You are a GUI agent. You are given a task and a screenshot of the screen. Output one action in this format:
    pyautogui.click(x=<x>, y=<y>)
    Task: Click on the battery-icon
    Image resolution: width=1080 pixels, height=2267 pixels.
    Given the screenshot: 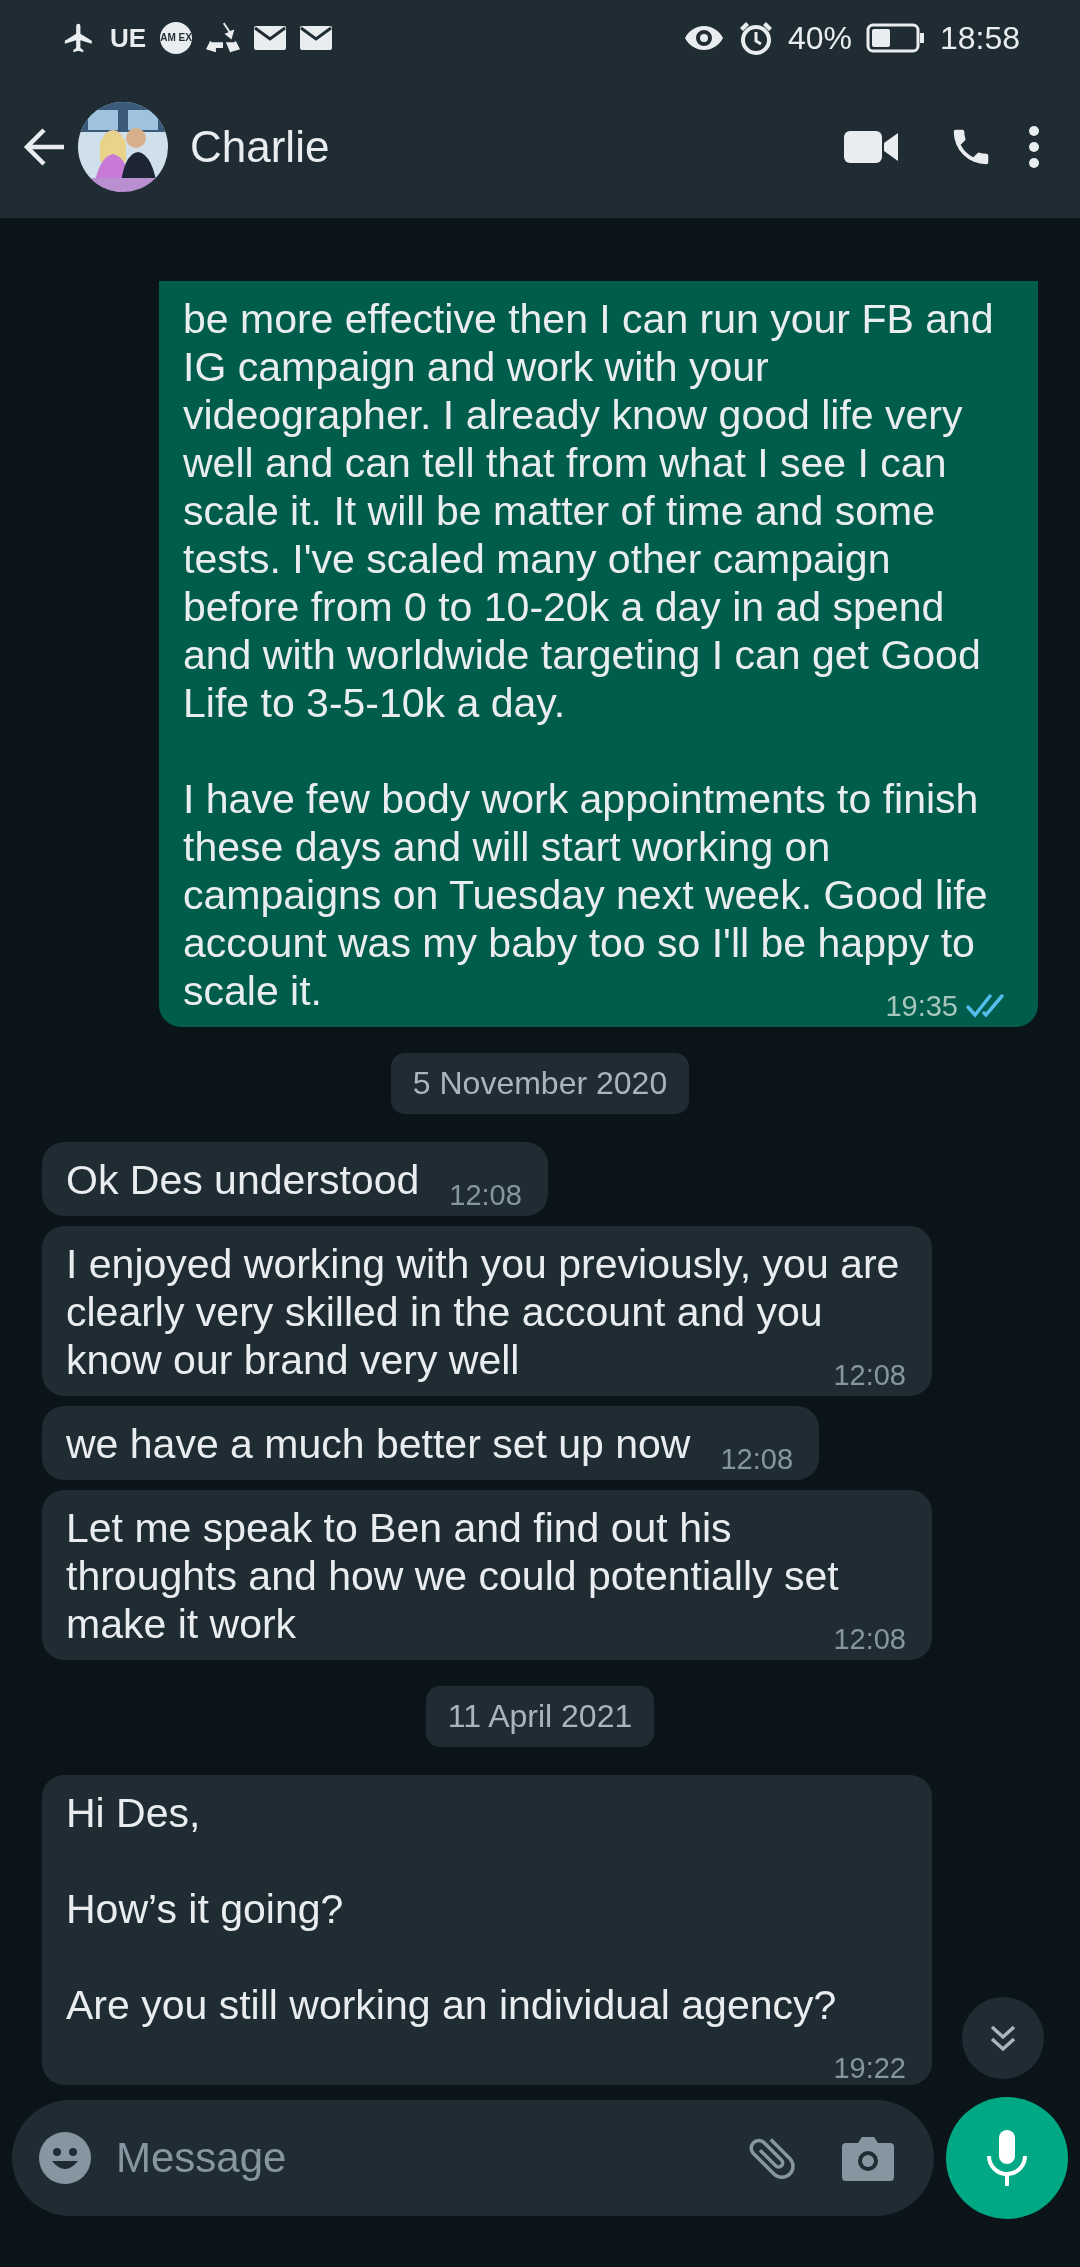 What is the action you would take?
    pyautogui.click(x=895, y=38)
    